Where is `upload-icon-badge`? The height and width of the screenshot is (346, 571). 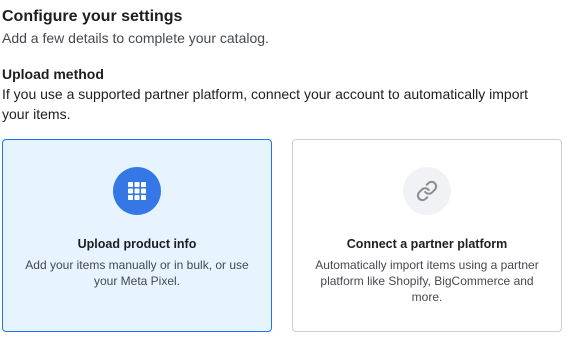
upload-icon-badge is located at coordinates (137, 191).